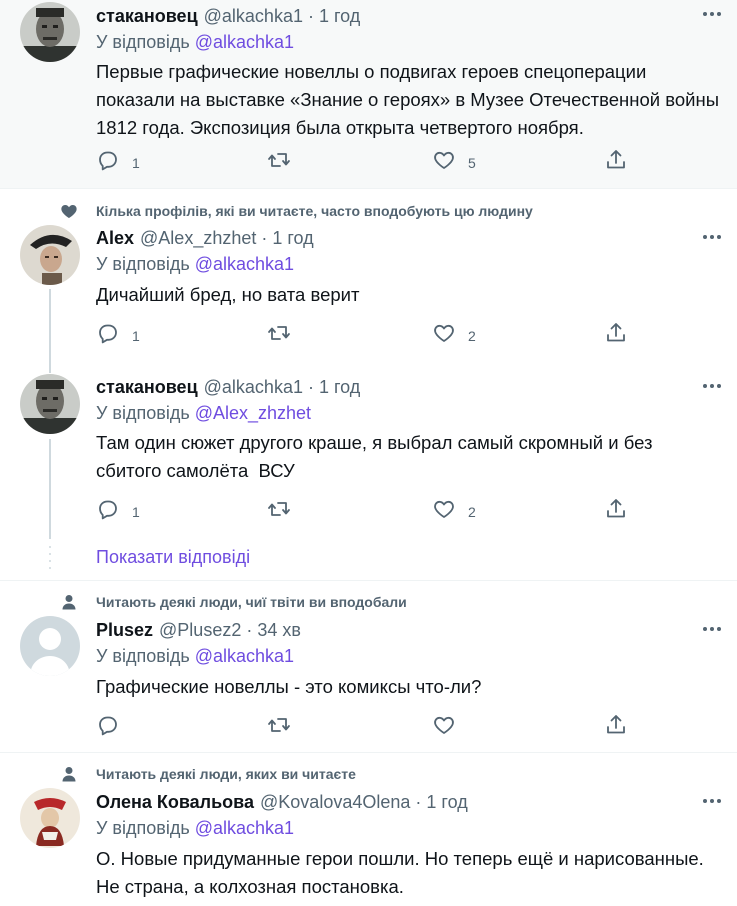 This screenshot has width=737, height=906. I want to click on tweet-actions: 1 2, so click(361, 333).